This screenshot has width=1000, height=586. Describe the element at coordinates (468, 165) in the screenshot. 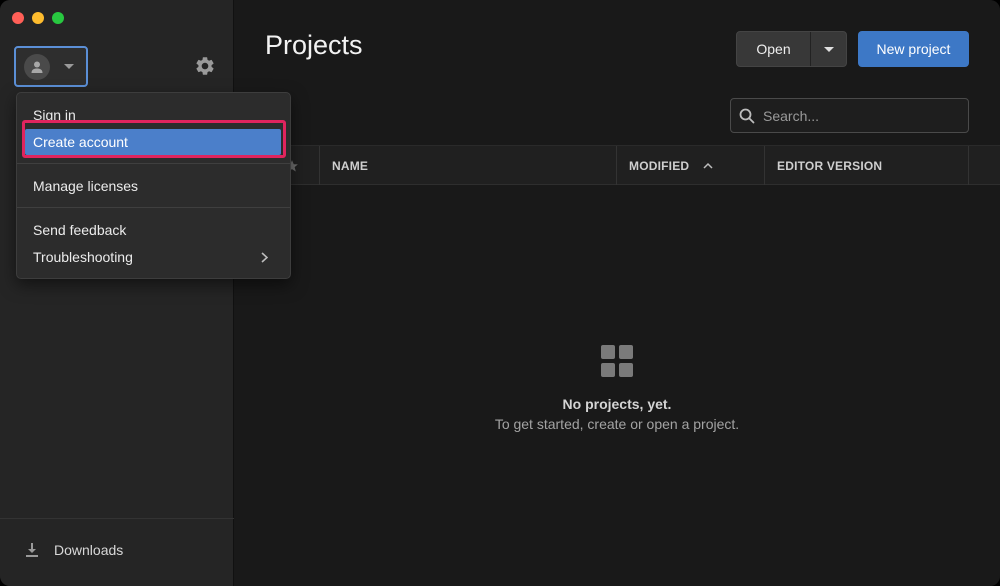

I see `name-column-header: NAME` at that location.